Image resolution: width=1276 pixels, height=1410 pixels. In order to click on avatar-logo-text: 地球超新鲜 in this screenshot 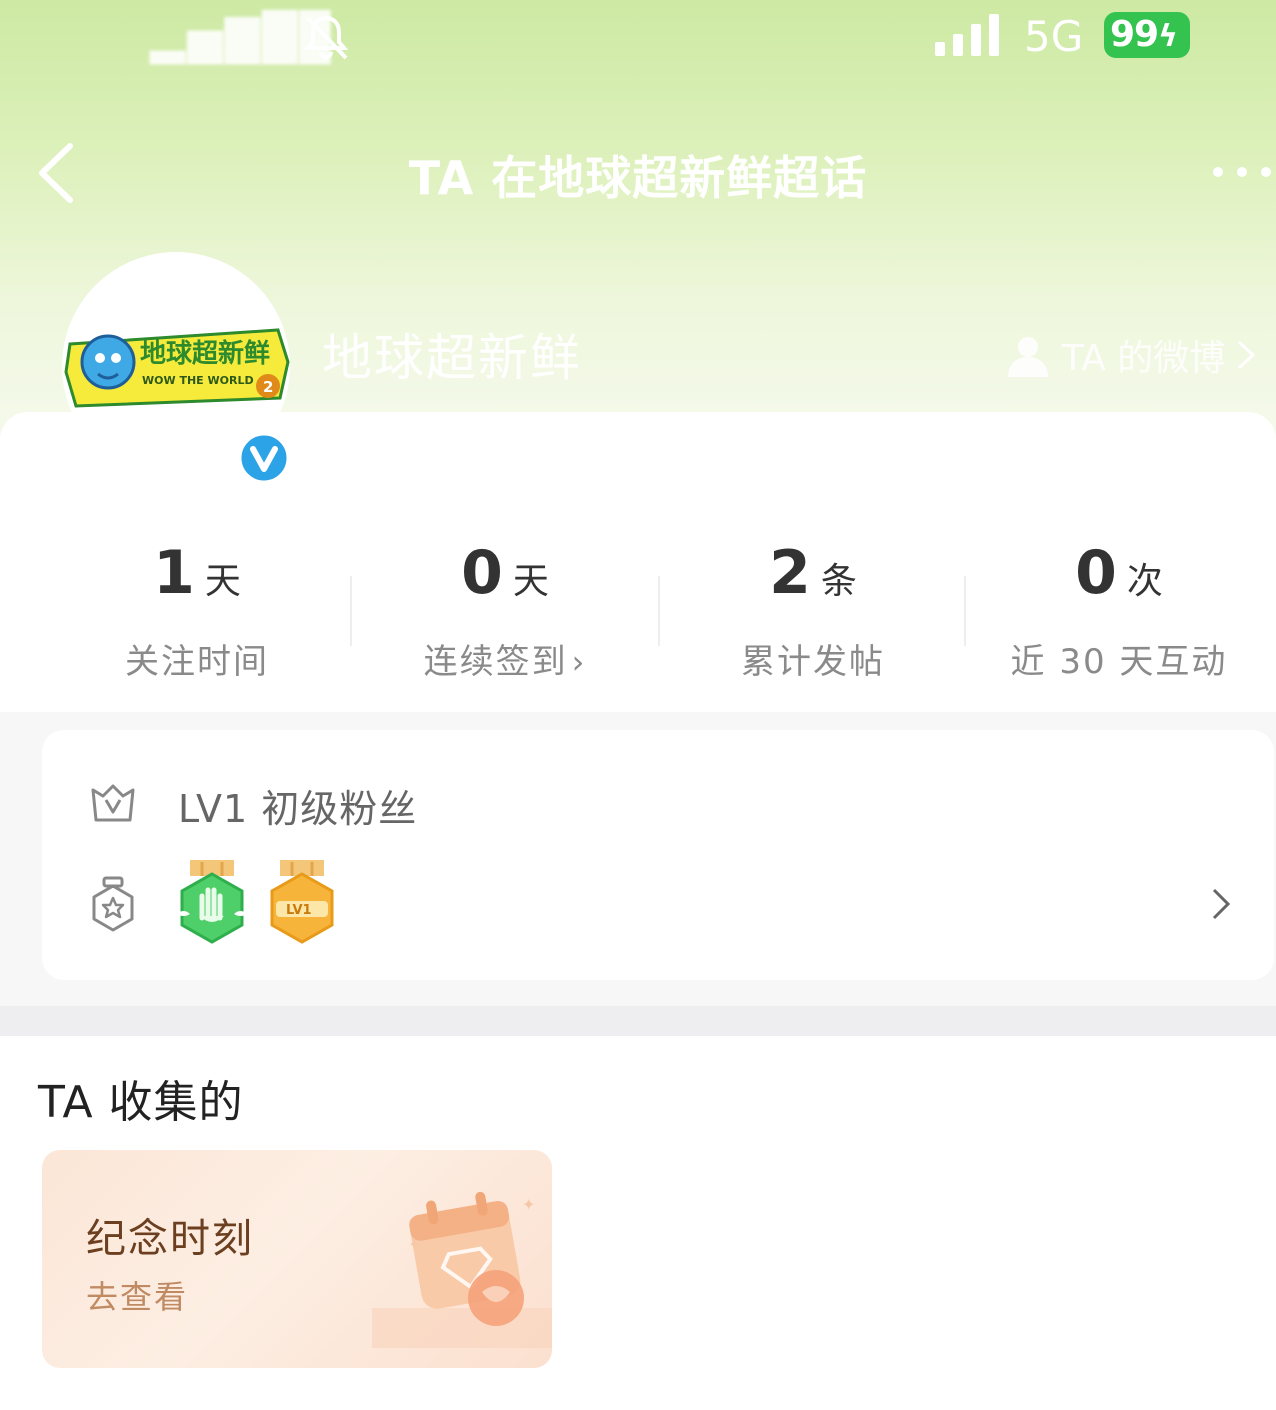, I will do `click(205, 353)`.